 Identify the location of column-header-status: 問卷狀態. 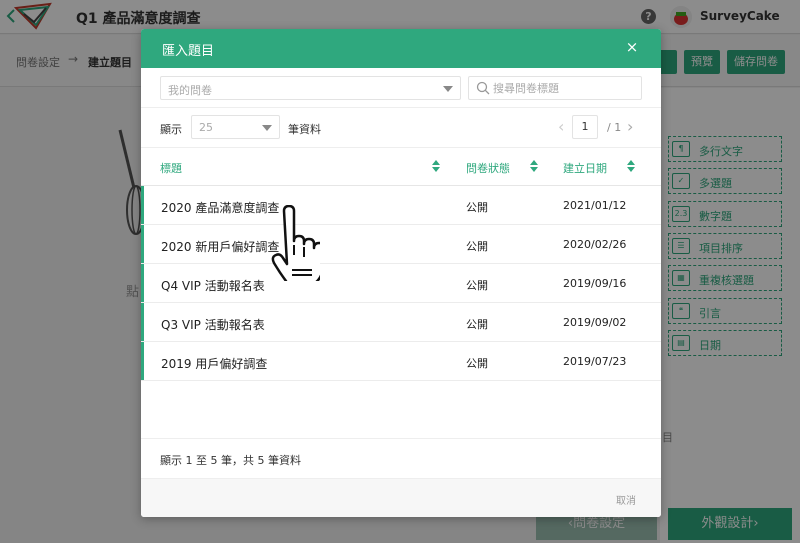
(488, 168).